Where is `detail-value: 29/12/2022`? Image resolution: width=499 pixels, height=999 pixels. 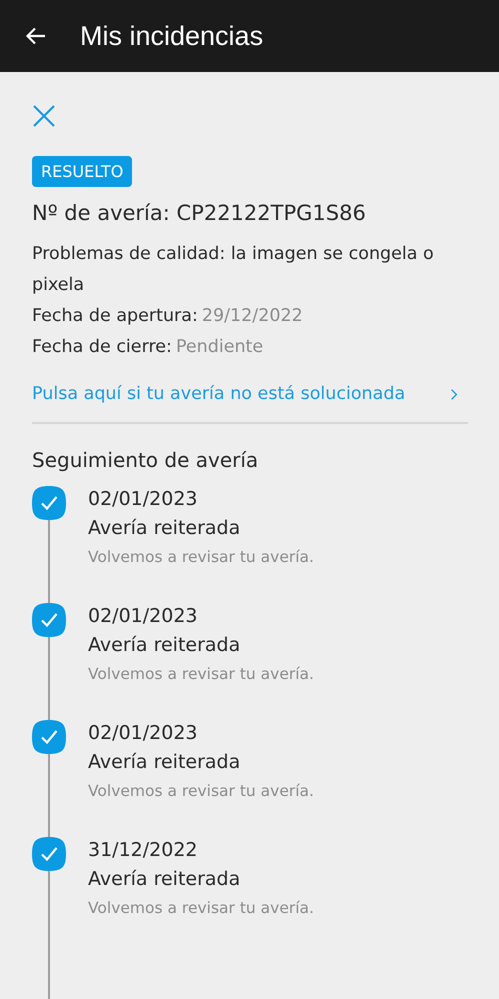 detail-value: 29/12/2022 is located at coordinates (252, 316).